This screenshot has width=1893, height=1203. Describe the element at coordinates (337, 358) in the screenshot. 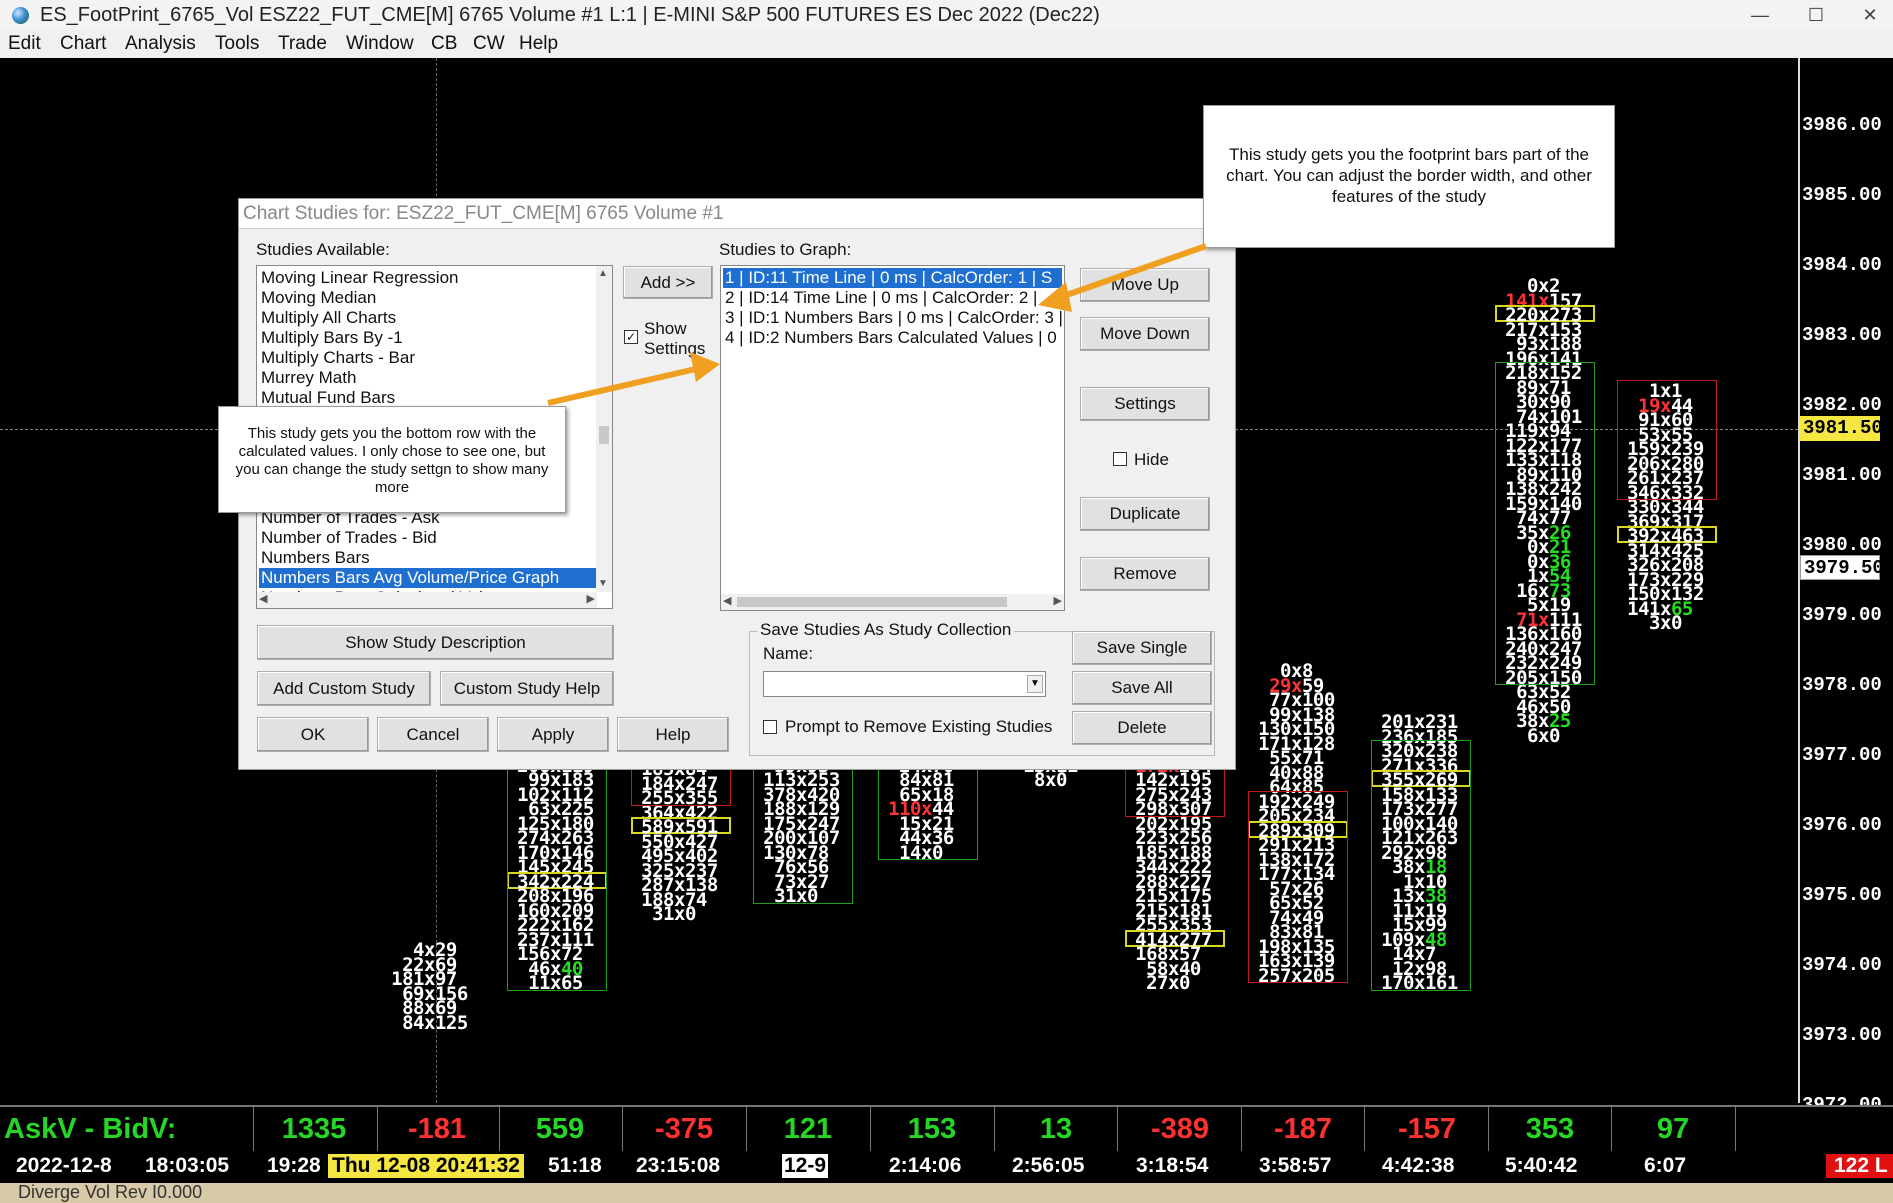

I see `list-item: Multiply Charts - Bar` at that location.